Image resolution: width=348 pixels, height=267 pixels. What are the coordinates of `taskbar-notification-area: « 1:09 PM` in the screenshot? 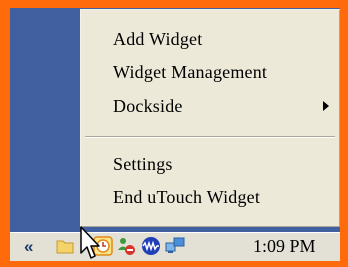 It's located at (175, 246).